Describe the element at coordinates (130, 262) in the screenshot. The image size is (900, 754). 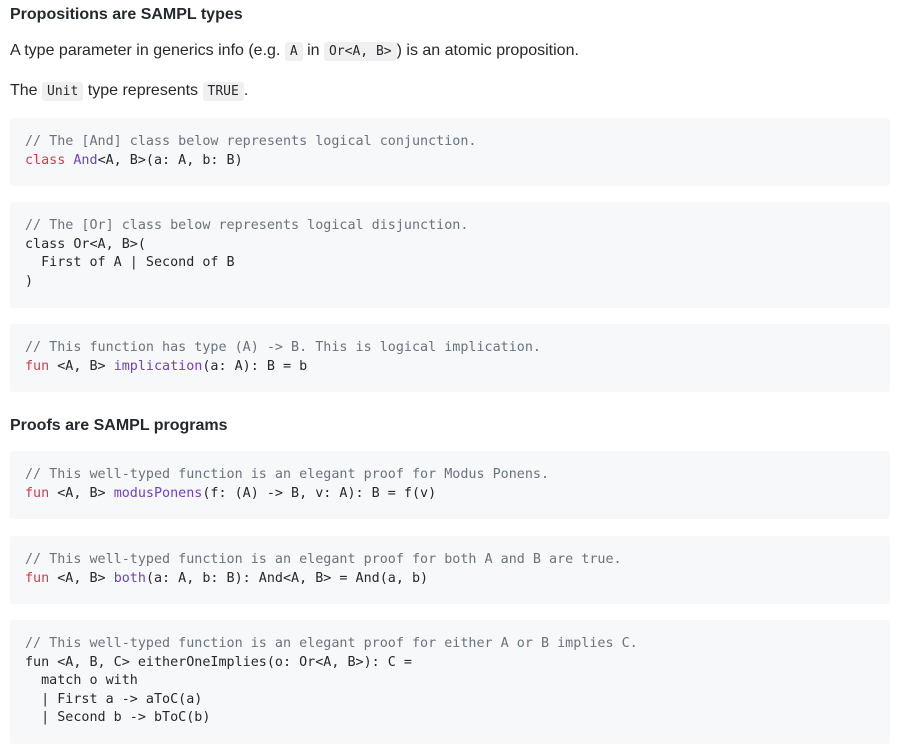
I see `code-line: First of A | Second of B` at that location.